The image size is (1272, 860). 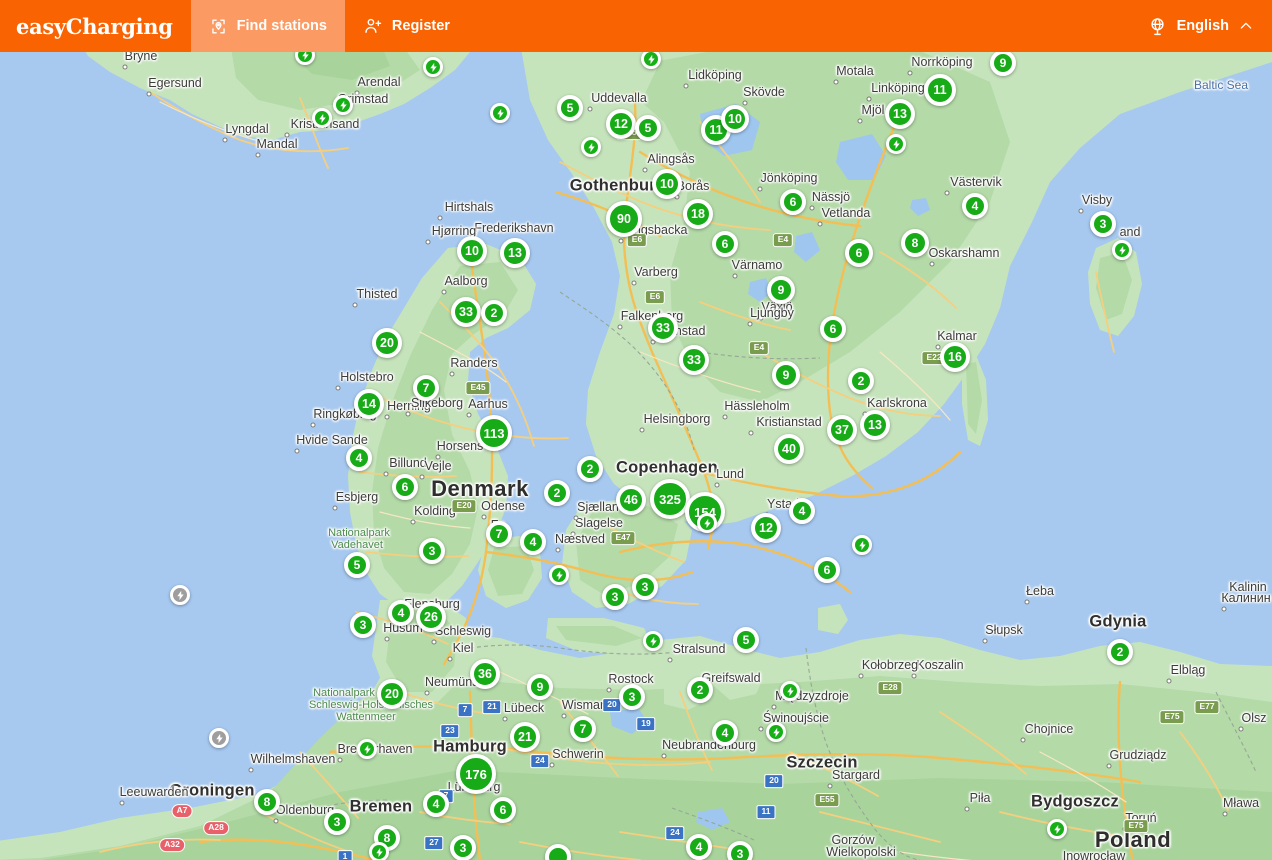 I want to click on brand-logo: easyCharging, so click(x=95, y=26).